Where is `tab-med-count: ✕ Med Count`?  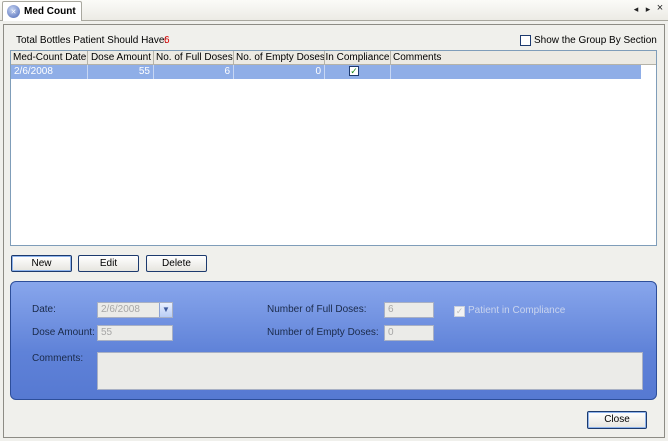 tab-med-count: ✕ Med Count is located at coordinates (42, 11).